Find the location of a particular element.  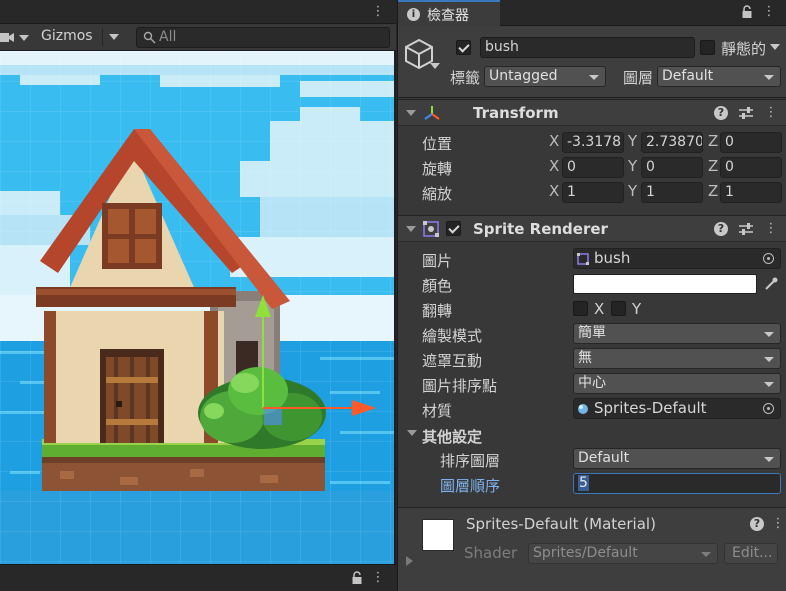

sprite-renderer-enabled-checkbox is located at coordinates (453, 228).